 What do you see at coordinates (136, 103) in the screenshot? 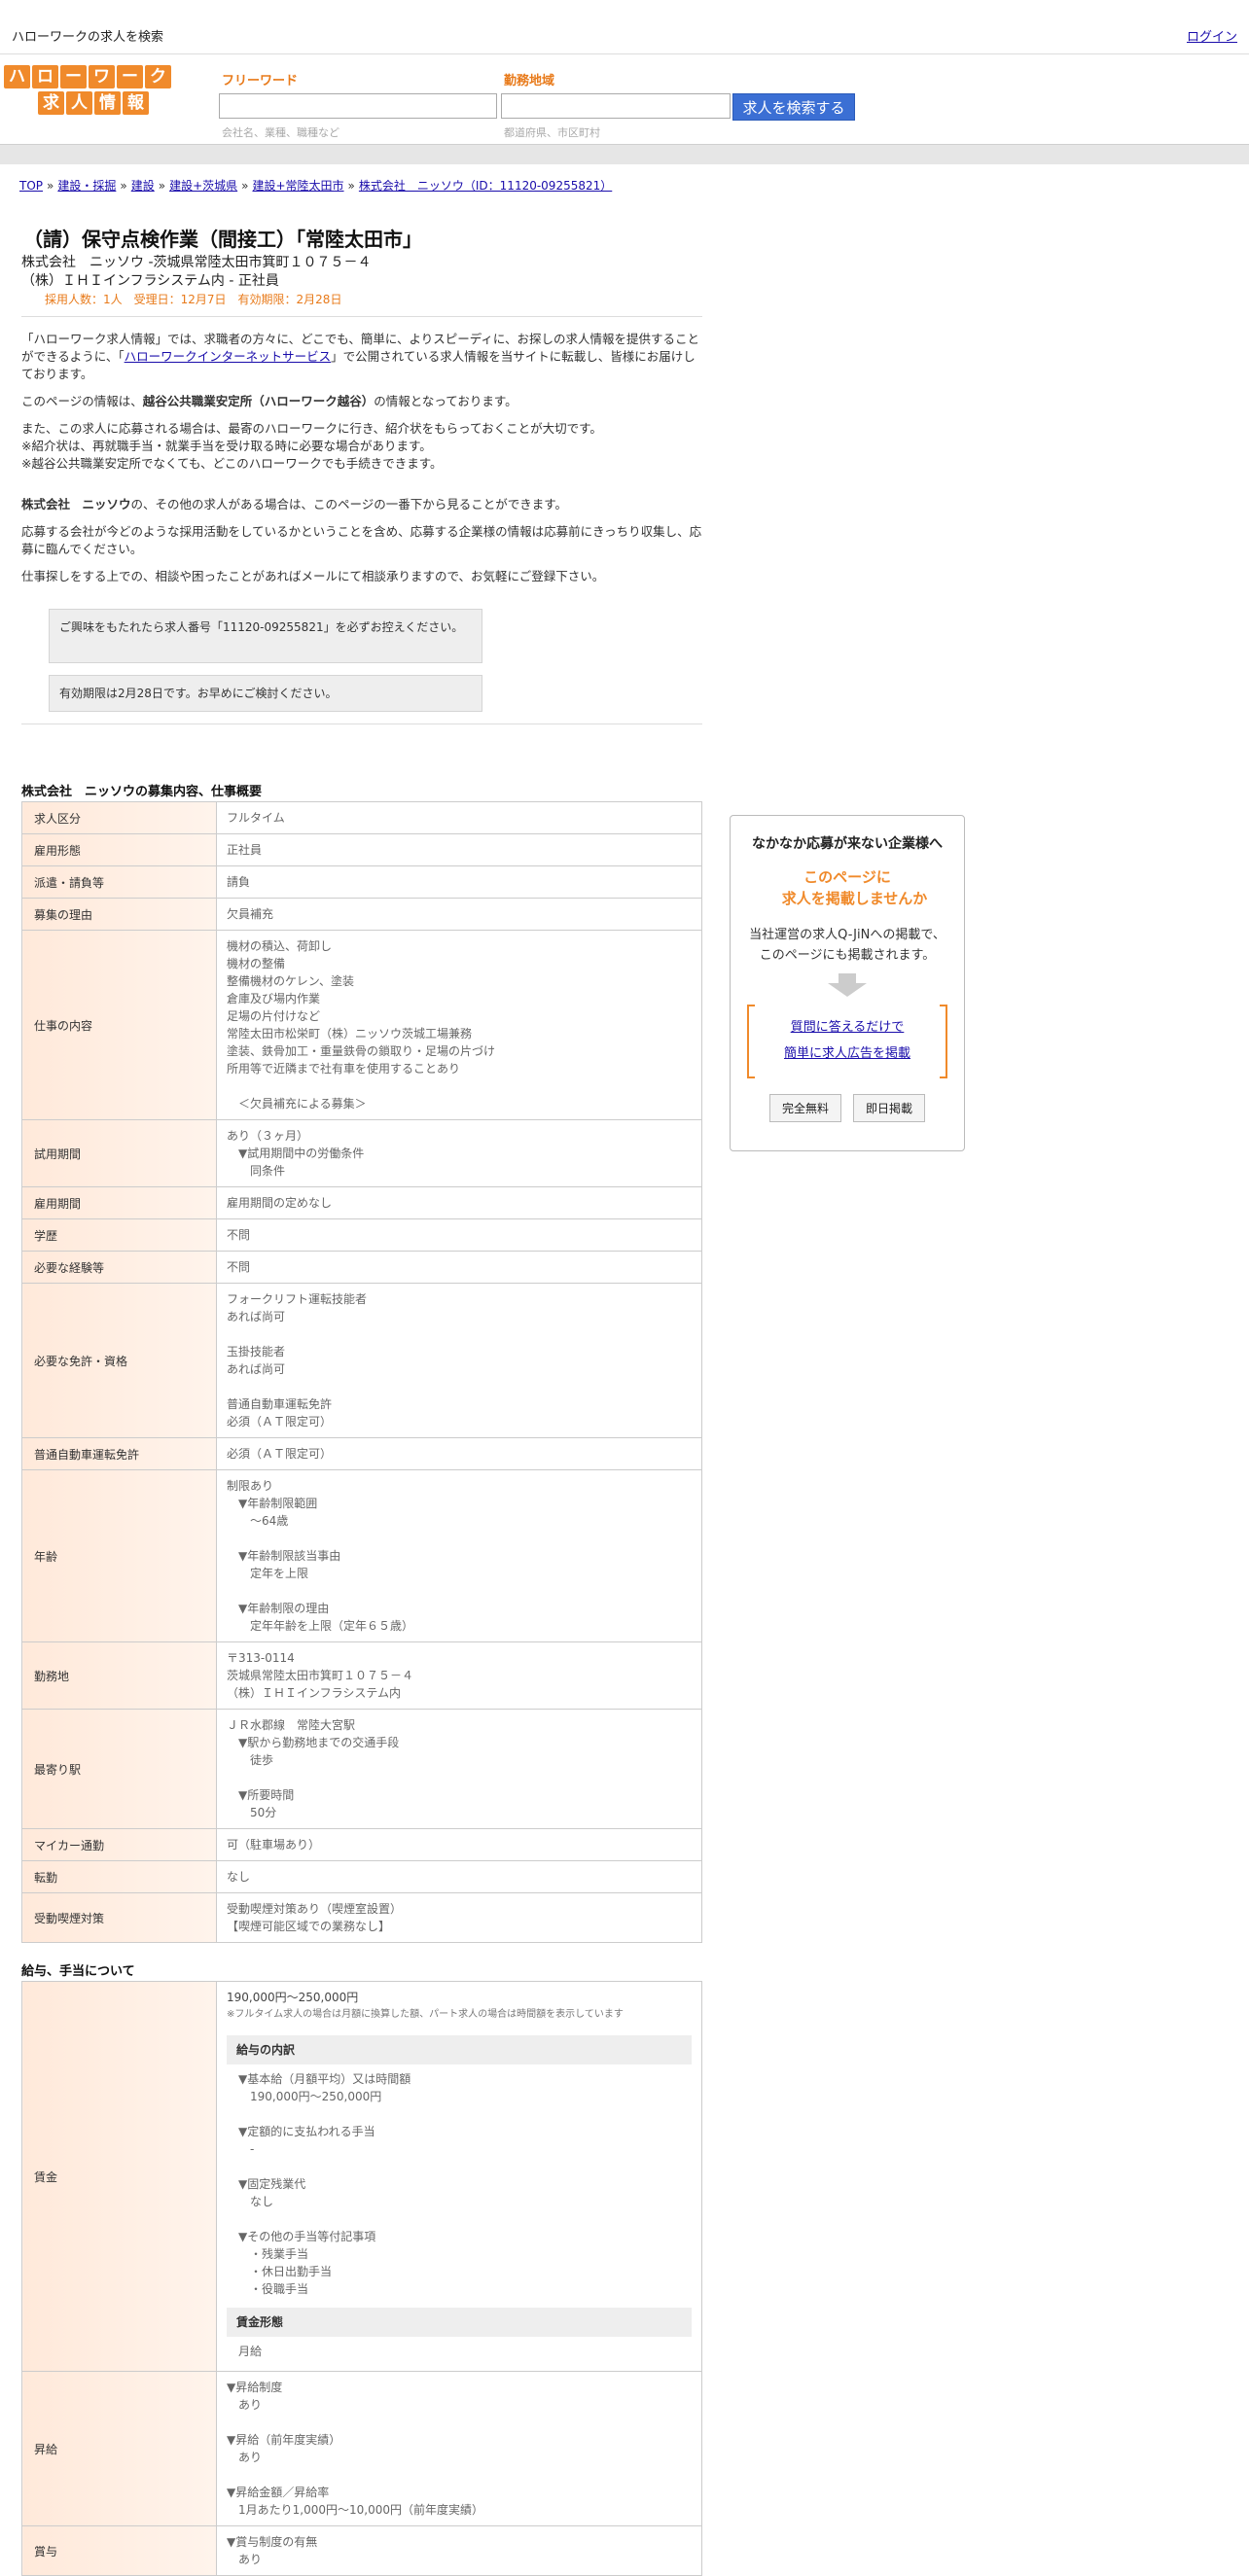
I see `logo-char: 報` at bounding box center [136, 103].